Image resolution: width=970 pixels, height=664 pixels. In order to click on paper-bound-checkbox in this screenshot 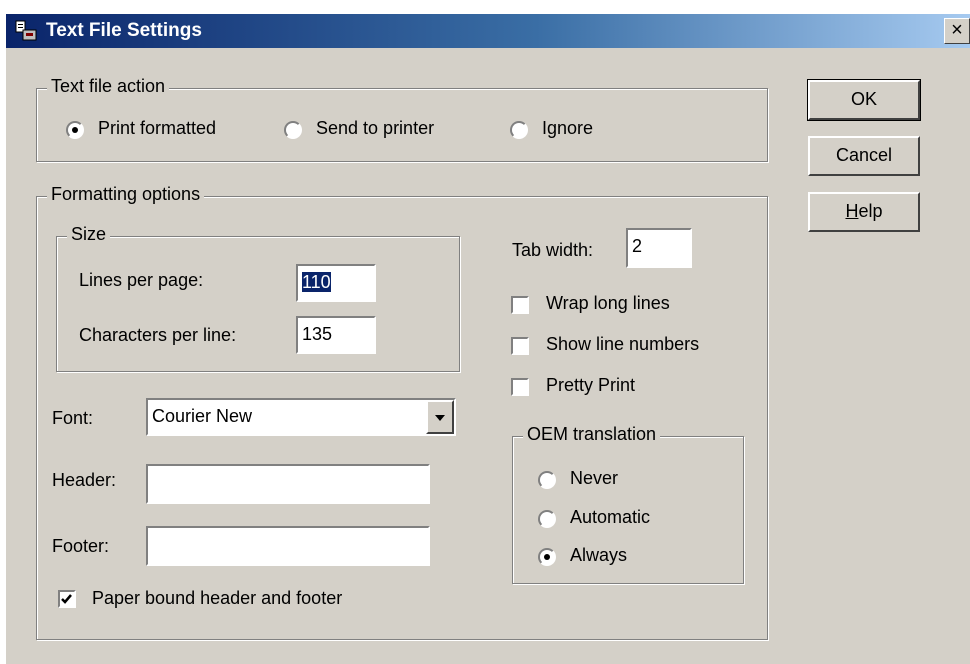, I will do `click(67, 599)`.